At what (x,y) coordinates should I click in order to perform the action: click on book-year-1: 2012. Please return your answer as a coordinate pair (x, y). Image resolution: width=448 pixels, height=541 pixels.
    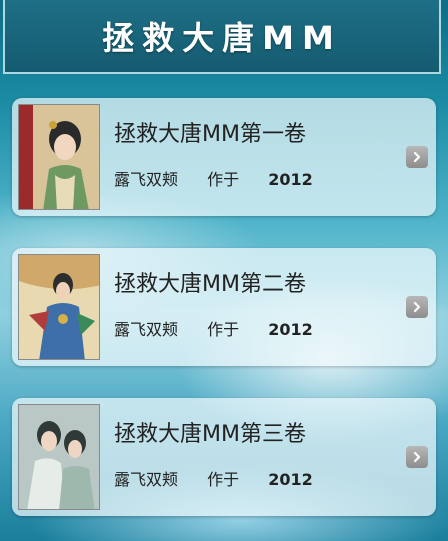
    Looking at the image, I should click on (290, 179).